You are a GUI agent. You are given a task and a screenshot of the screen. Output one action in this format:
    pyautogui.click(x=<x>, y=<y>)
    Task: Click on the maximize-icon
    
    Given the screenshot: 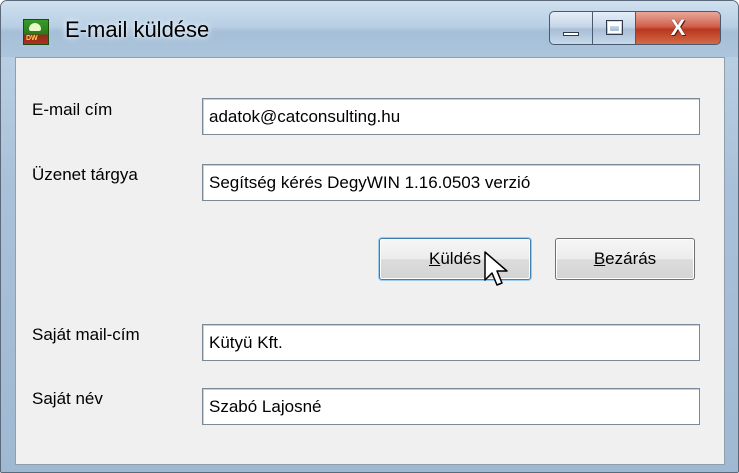 What is the action you would take?
    pyautogui.click(x=614, y=27)
    